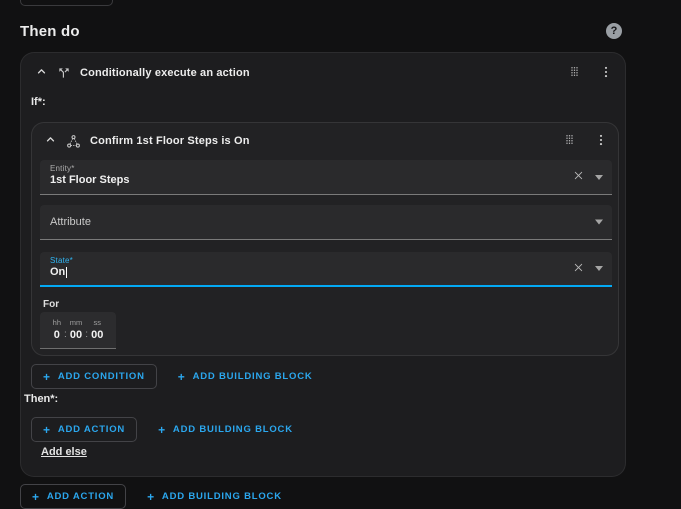 The image size is (681, 509). Describe the element at coordinates (73, 141) in the screenshot. I see `state-machine-icon` at that location.